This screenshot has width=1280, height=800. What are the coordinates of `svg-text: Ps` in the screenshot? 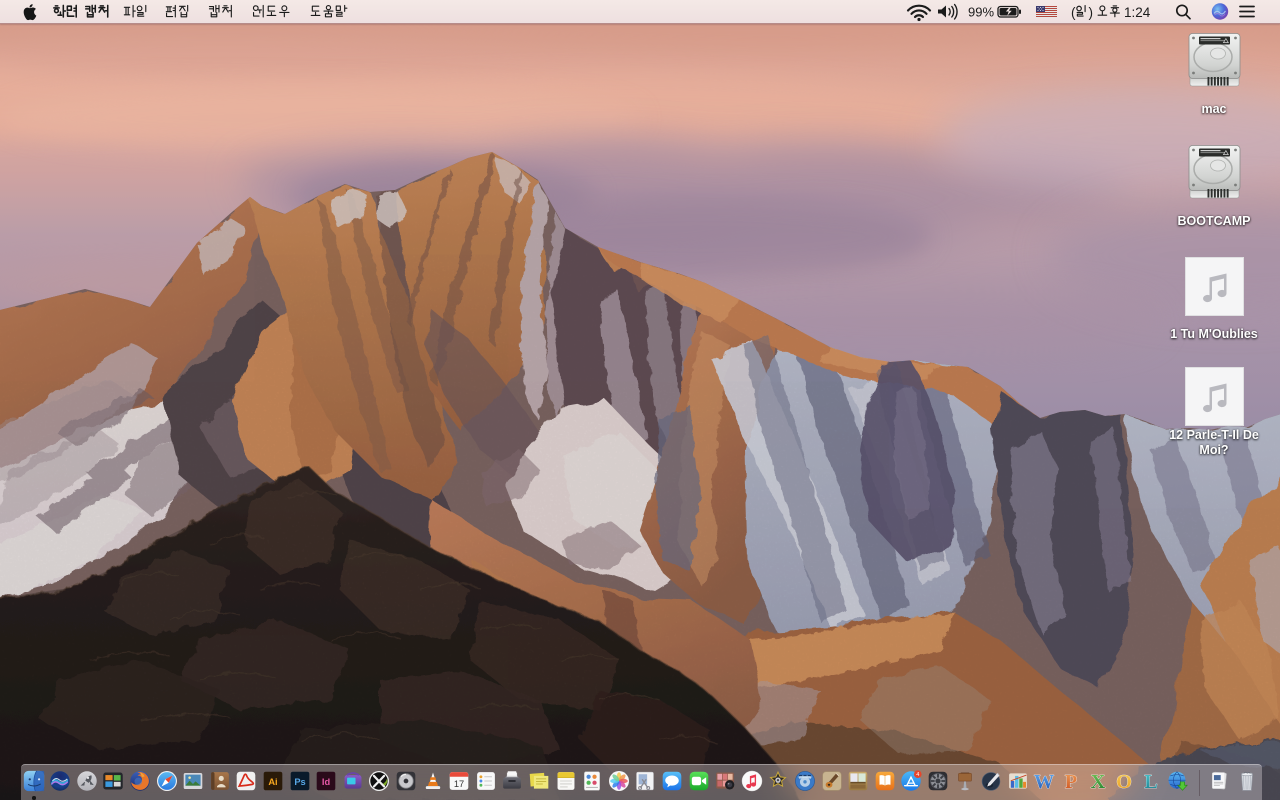 It's located at (299, 782).